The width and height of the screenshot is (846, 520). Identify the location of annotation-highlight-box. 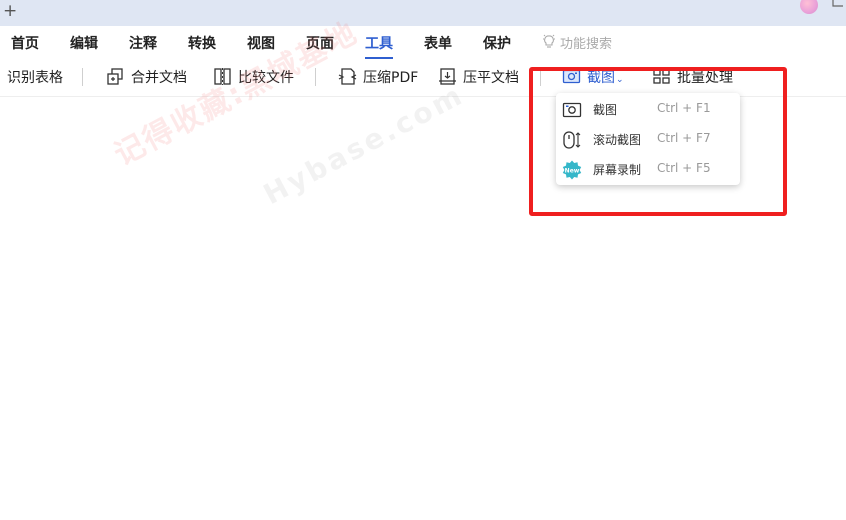
(658, 141).